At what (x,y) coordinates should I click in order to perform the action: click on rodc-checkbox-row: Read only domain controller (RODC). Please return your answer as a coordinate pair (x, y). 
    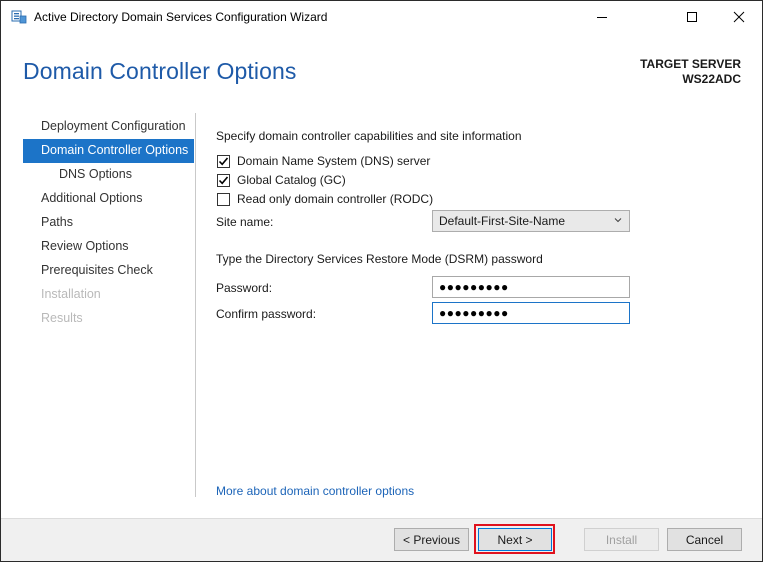
    Looking at the image, I should click on (325, 199).